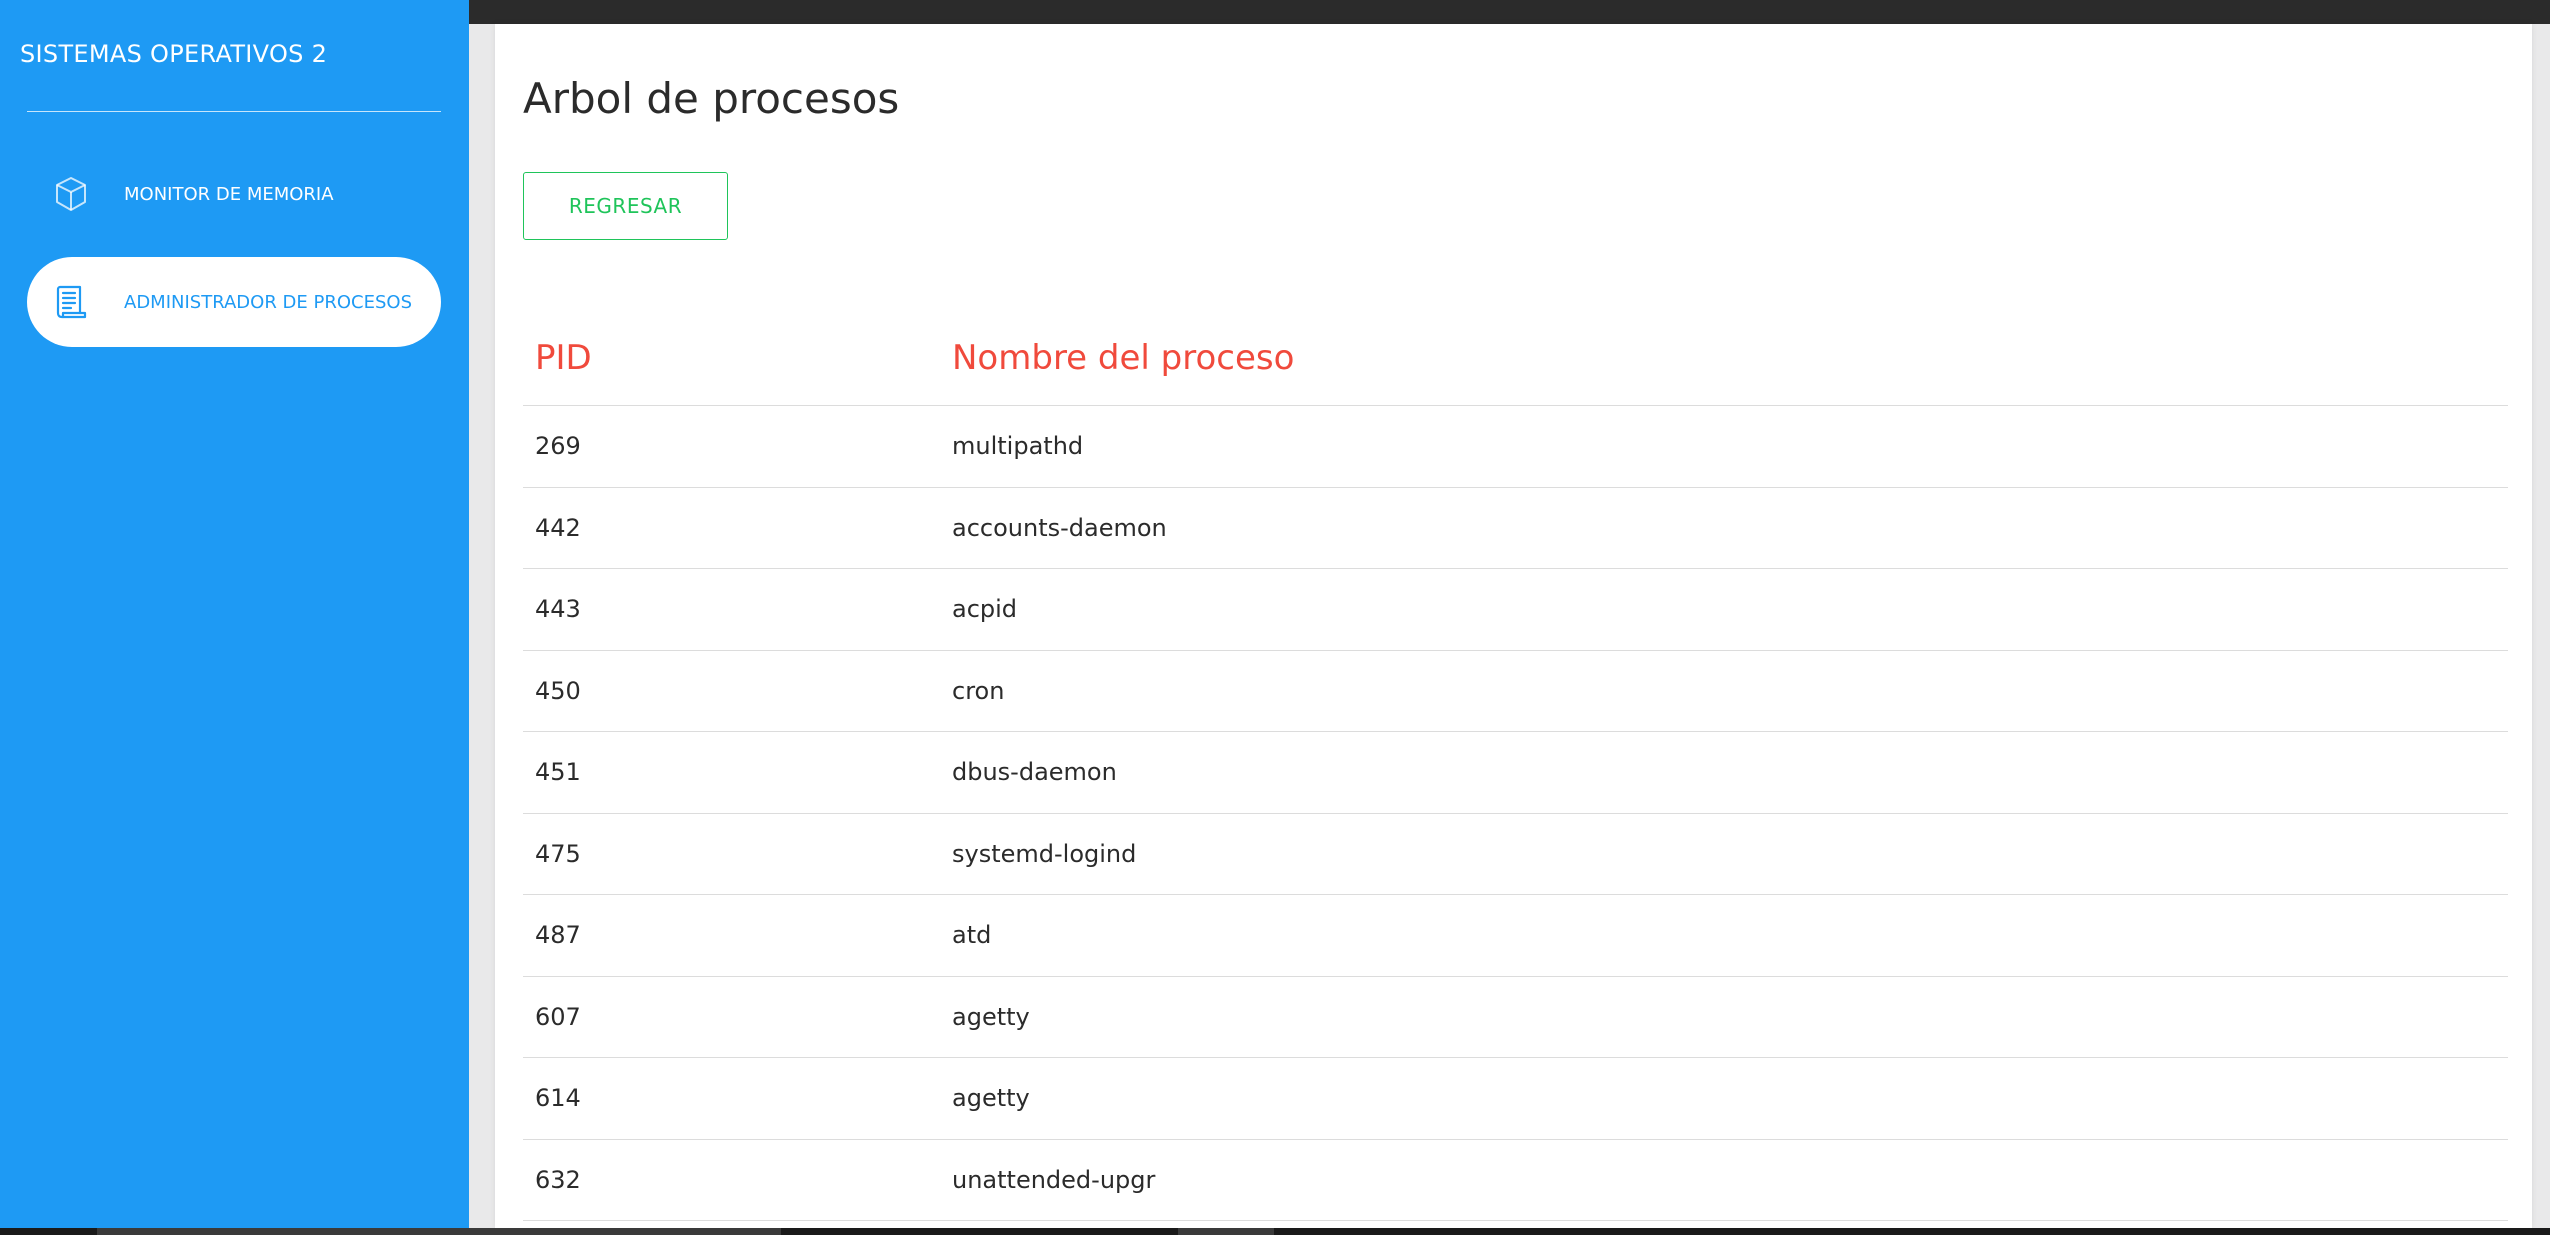 This screenshot has height=1235, width=2550. Describe the element at coordinates (71, 302) in the screenshot. I see `document-icon` at that location.